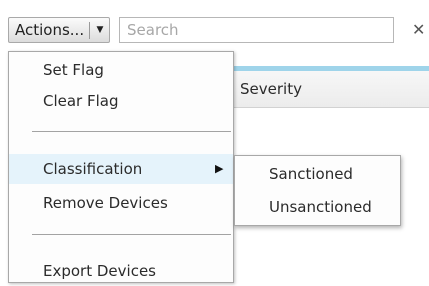 The width and height of the screenshot is (429, 286). What do you see at coordinates (317, 190) in the screenshot?
I see `classification-submenu: Sanctioned Unsanctioned` at bounding box center [317, 190].